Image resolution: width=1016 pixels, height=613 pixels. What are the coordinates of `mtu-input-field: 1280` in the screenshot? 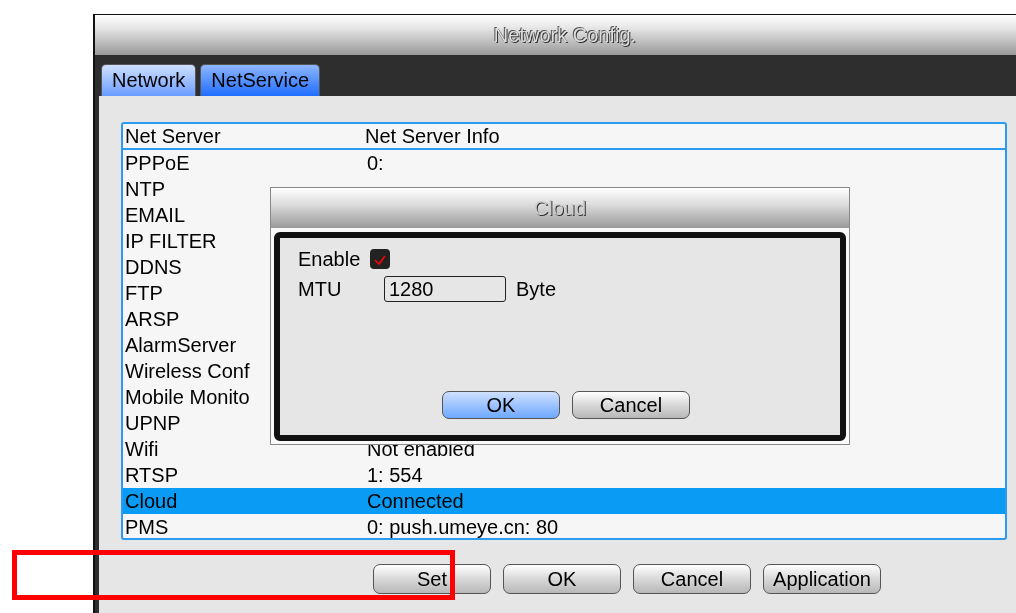 It's located at (445, 289).